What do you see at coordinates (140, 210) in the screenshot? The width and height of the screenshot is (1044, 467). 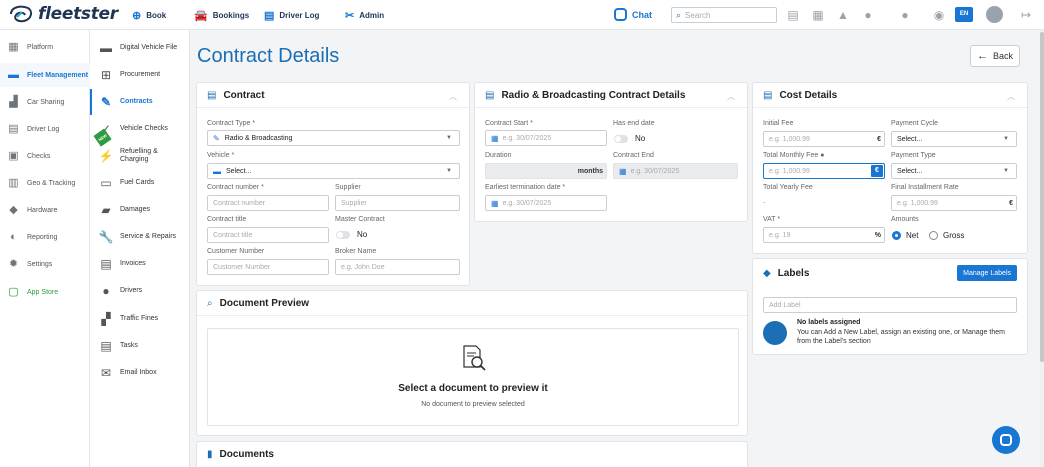 I see `sidebar-item-damages: ▰ Damages` at bounding box center [140, 210].